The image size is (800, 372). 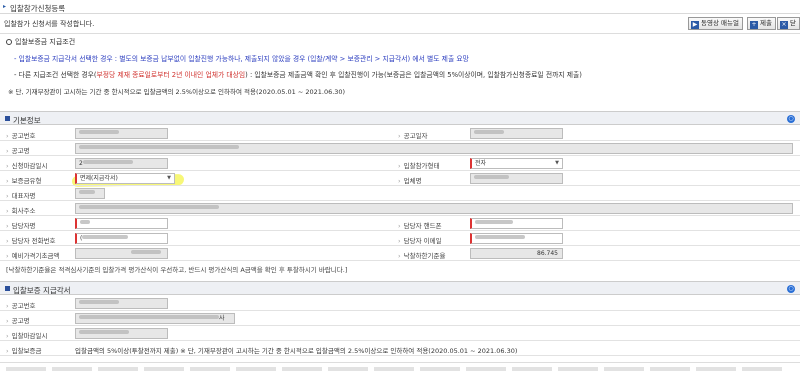 I want to click on row-manager: 담당자명 담당자 핸드폰, so click(x=400, y=223).